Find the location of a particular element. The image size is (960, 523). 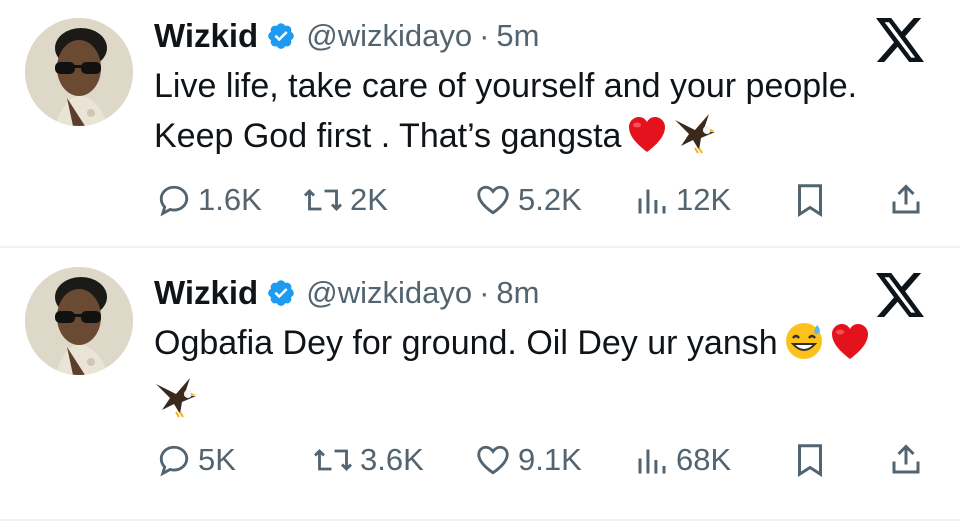

views-button: 12K is located at coordinates (682, 200).